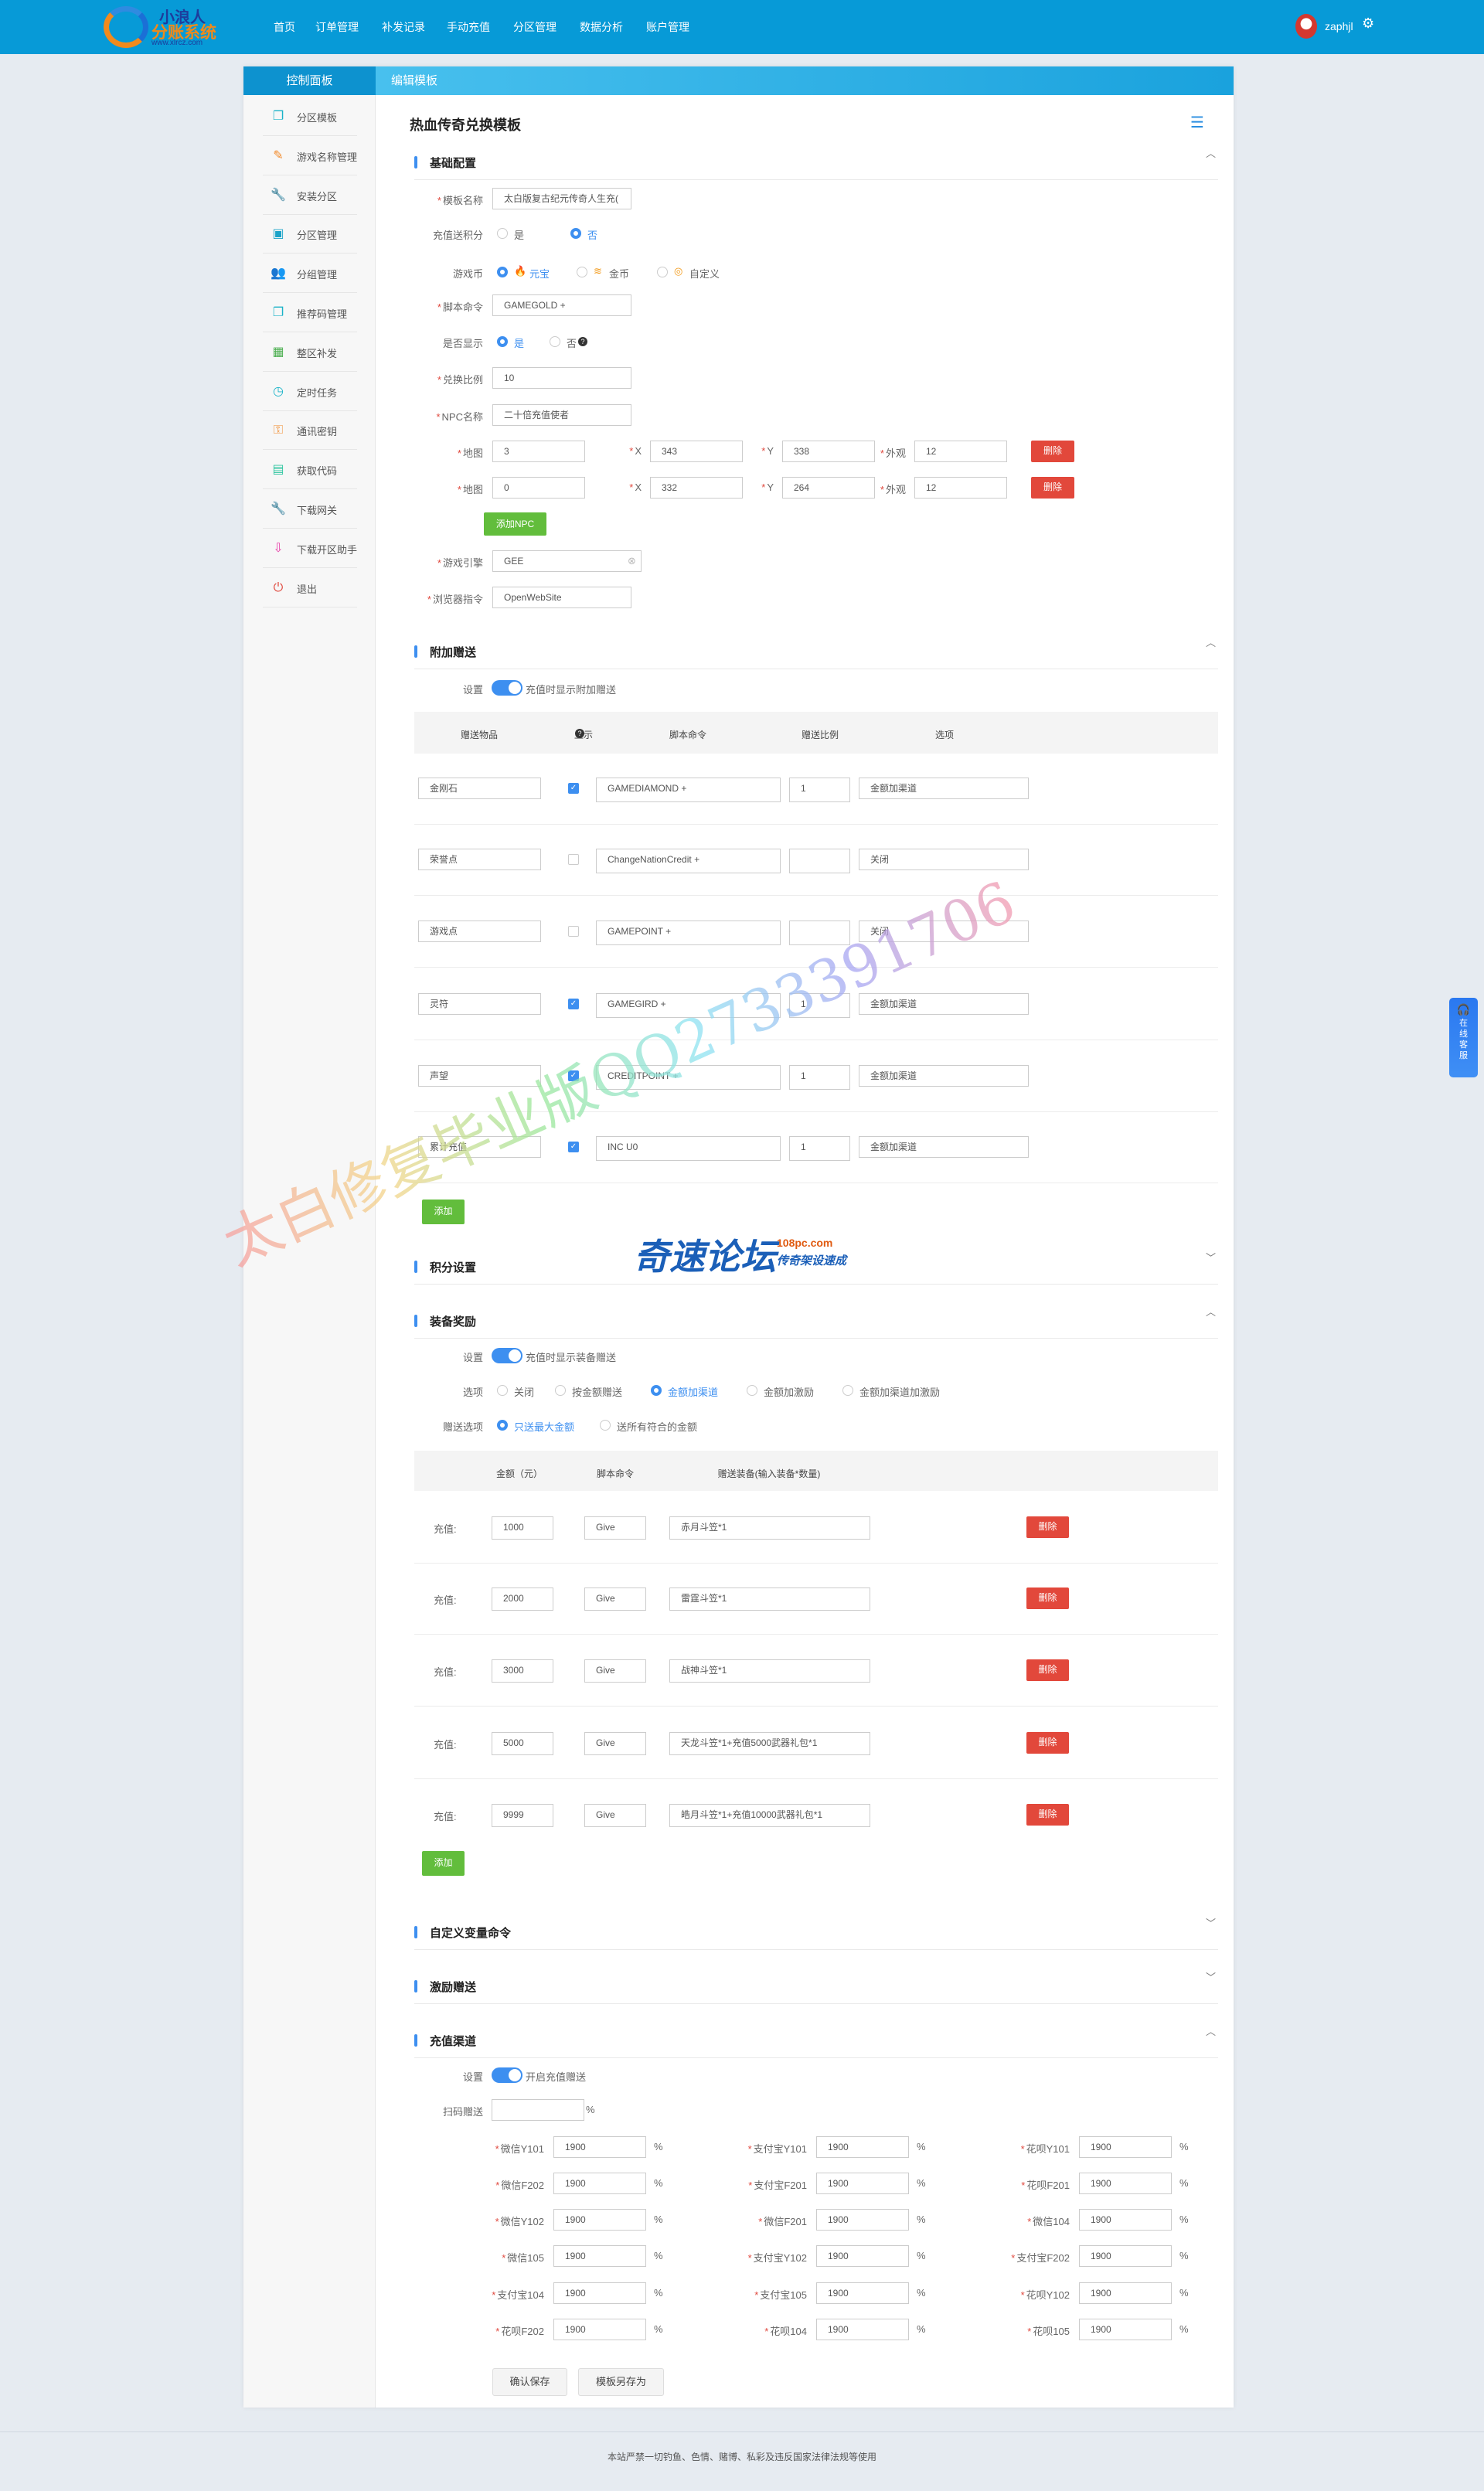  Describe the element at coordinates (468, 27) in the screenshot. I see `nav-item: 手动充值` at that location.